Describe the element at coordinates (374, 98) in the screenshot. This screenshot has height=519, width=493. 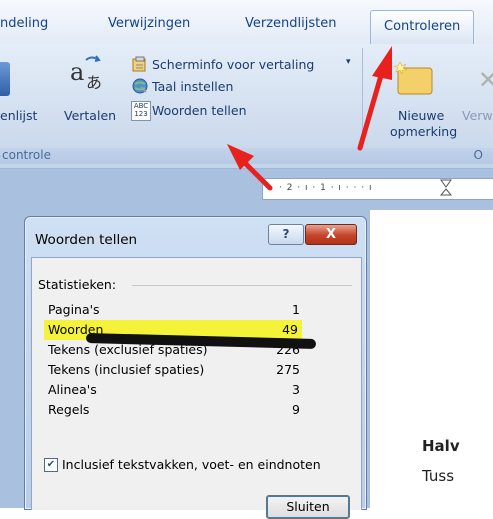
I see `arrow-to-controleren-tab` at that location.